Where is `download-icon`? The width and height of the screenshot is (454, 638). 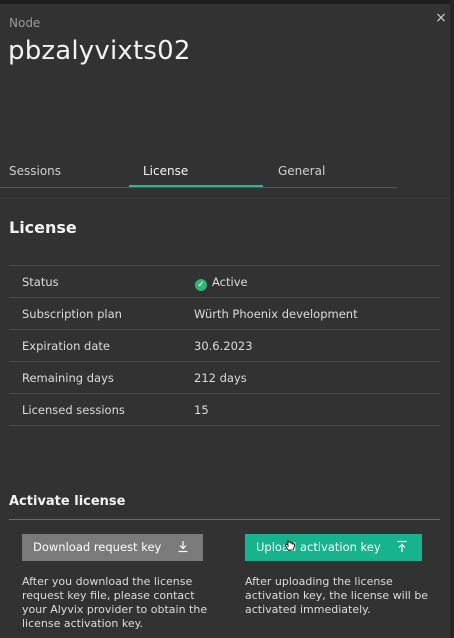
download-icon is located at coordinates (183, 547).